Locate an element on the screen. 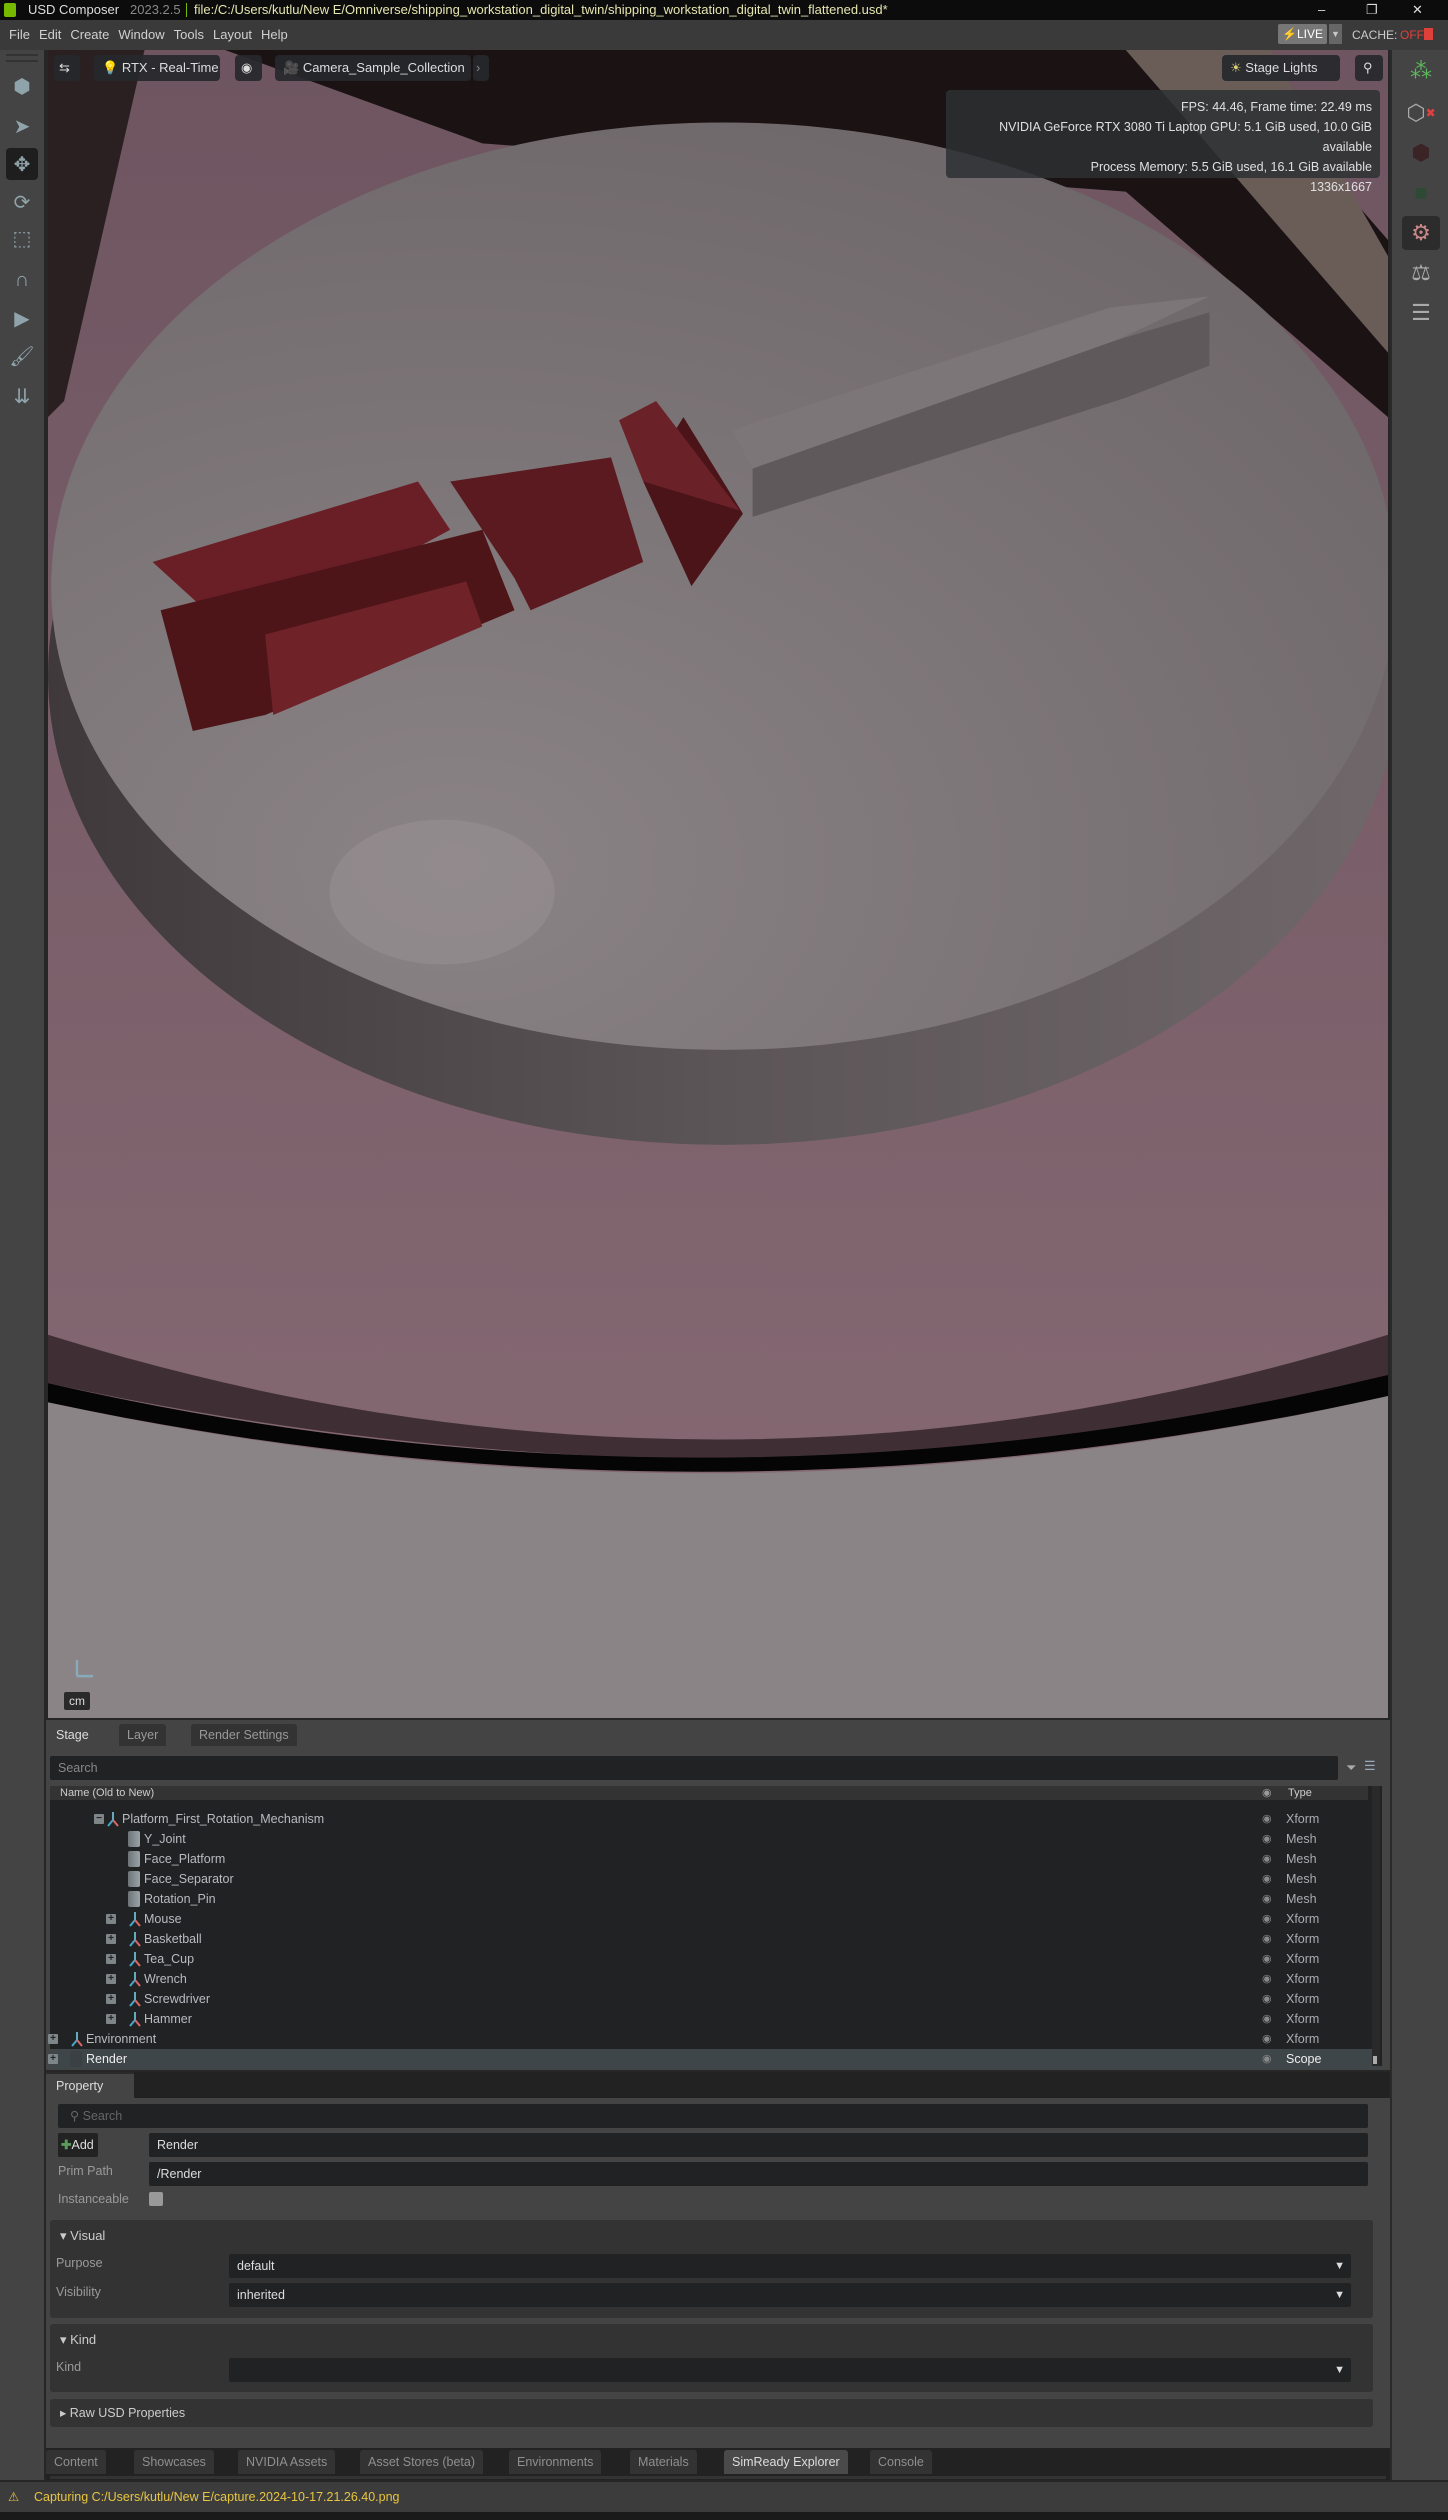  menu-help: Help is located at coordinates (274, 35).